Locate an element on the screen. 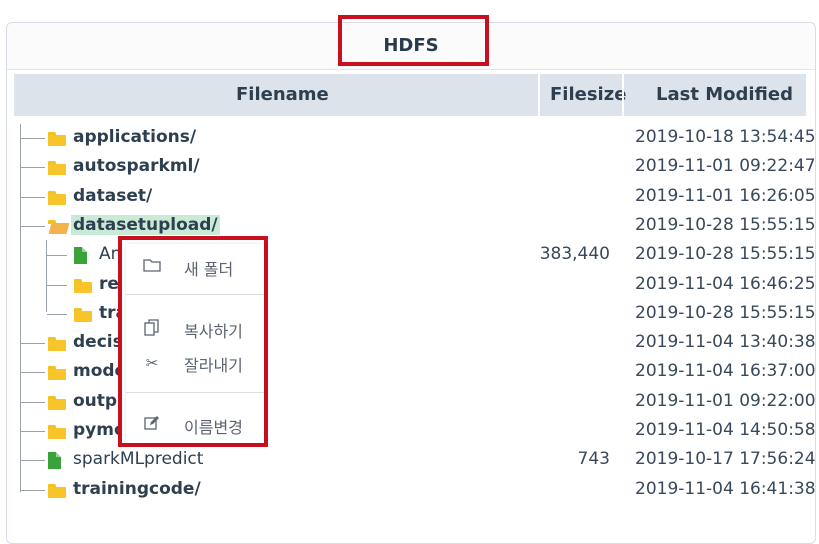  table-header: Filename Filesize Last Modified is located at coordinates (410, 95).